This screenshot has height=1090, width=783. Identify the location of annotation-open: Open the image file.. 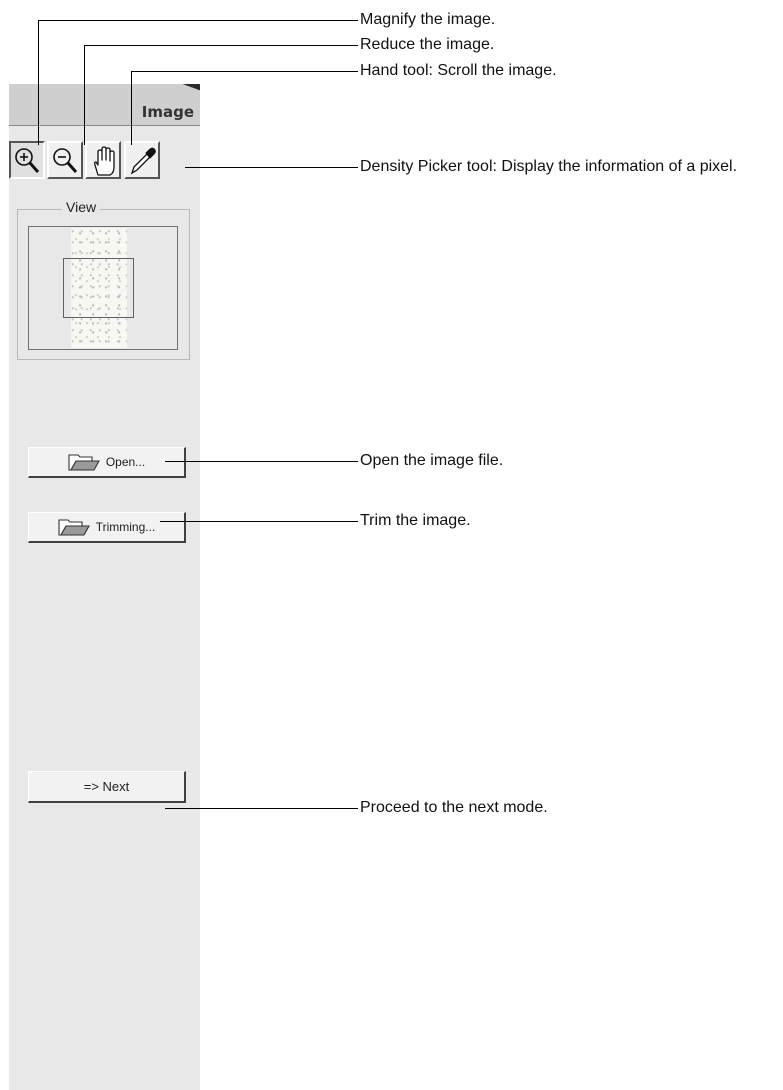
(432, 460).